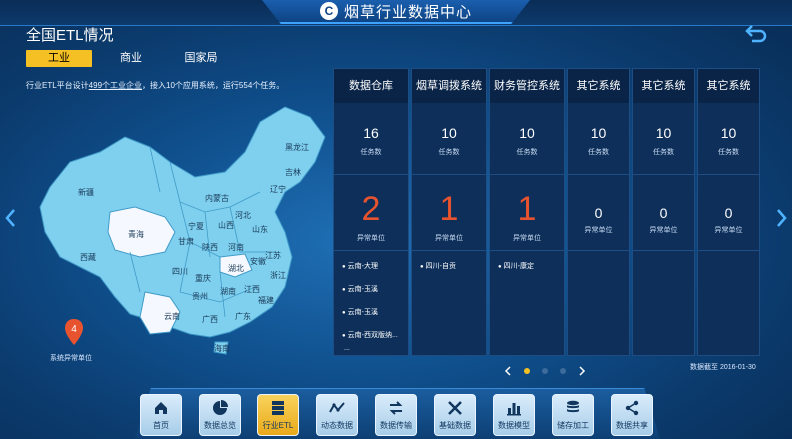  I want to click on error-unit-item: 四川-康定, so click(531, 266).